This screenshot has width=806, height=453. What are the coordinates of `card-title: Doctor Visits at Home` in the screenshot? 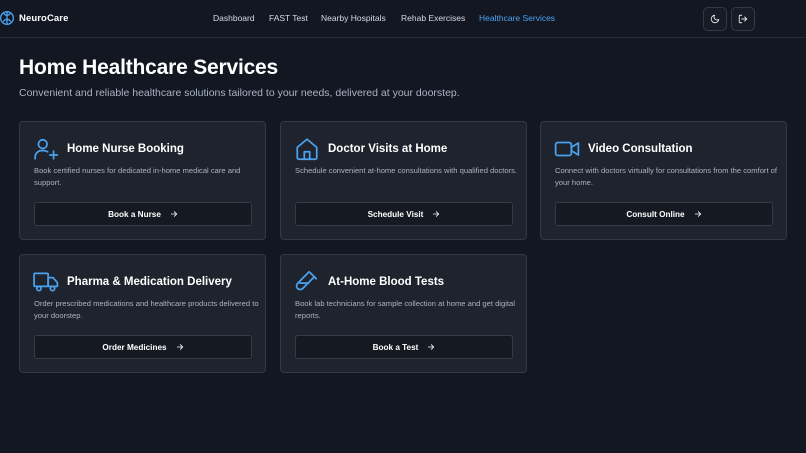 It's located at (388, 149).